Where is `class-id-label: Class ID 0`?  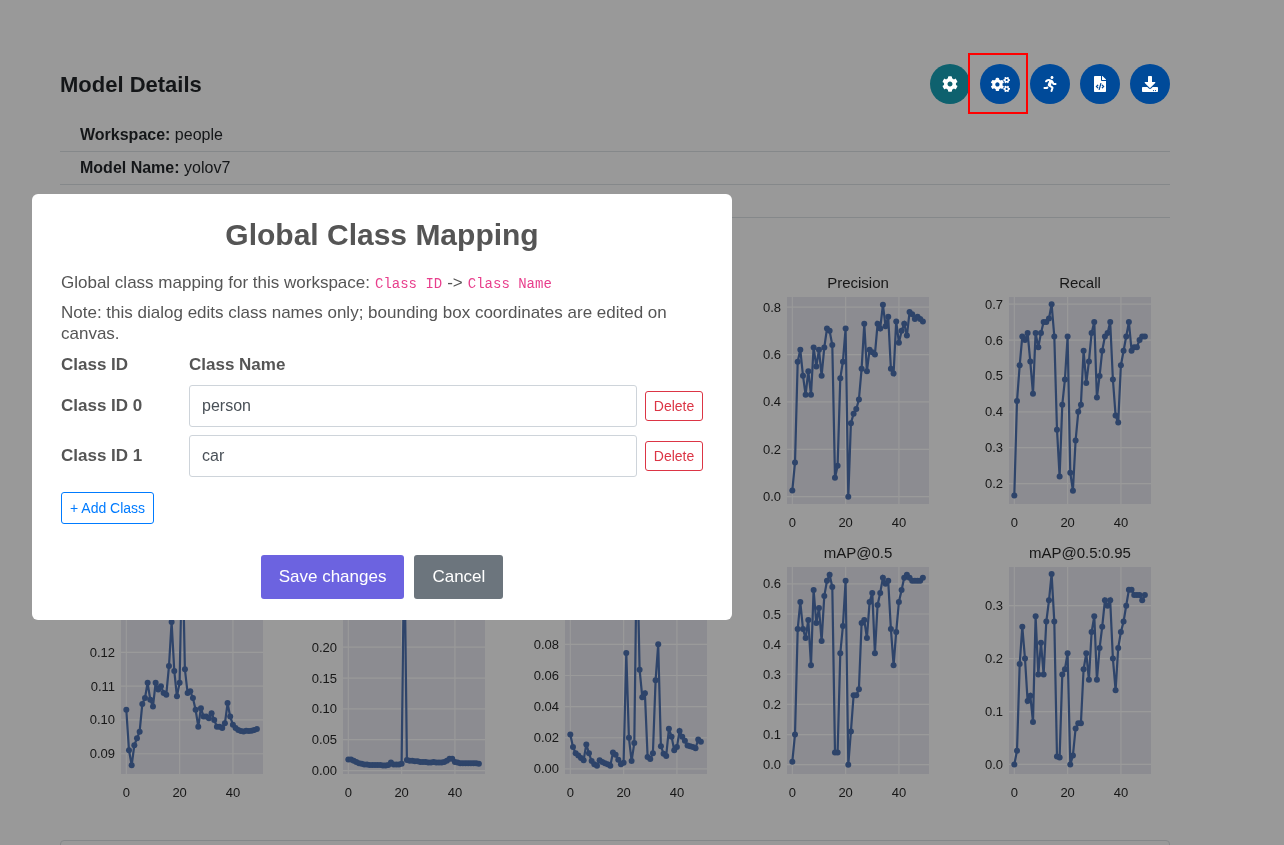
class-id-label: Class ID 0 is located at coordinates (102, 406).